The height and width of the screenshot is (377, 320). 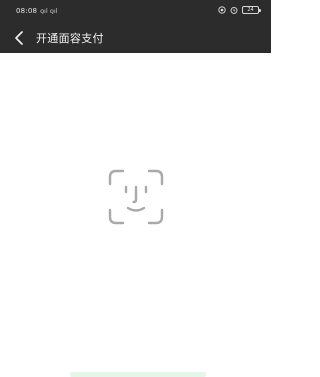 I want to click on signal-strength: ꞯıl ꞯıl, so click(x=49, y=11).